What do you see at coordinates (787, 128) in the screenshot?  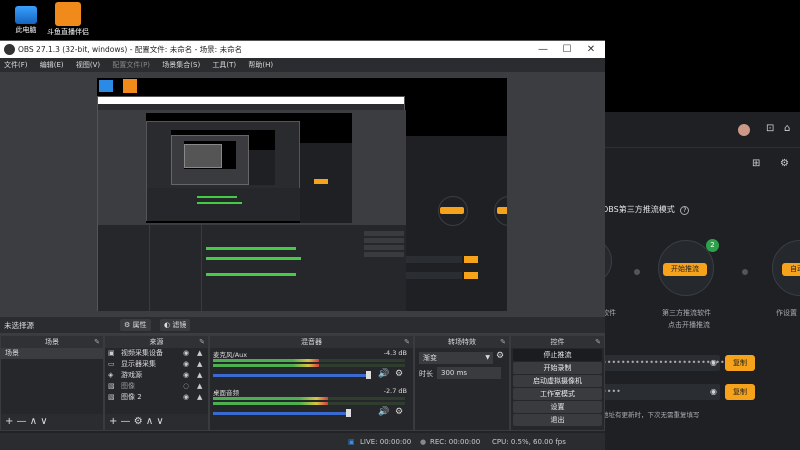 I see `shirt-icon: ⌂` at bounding box center [787, 128].